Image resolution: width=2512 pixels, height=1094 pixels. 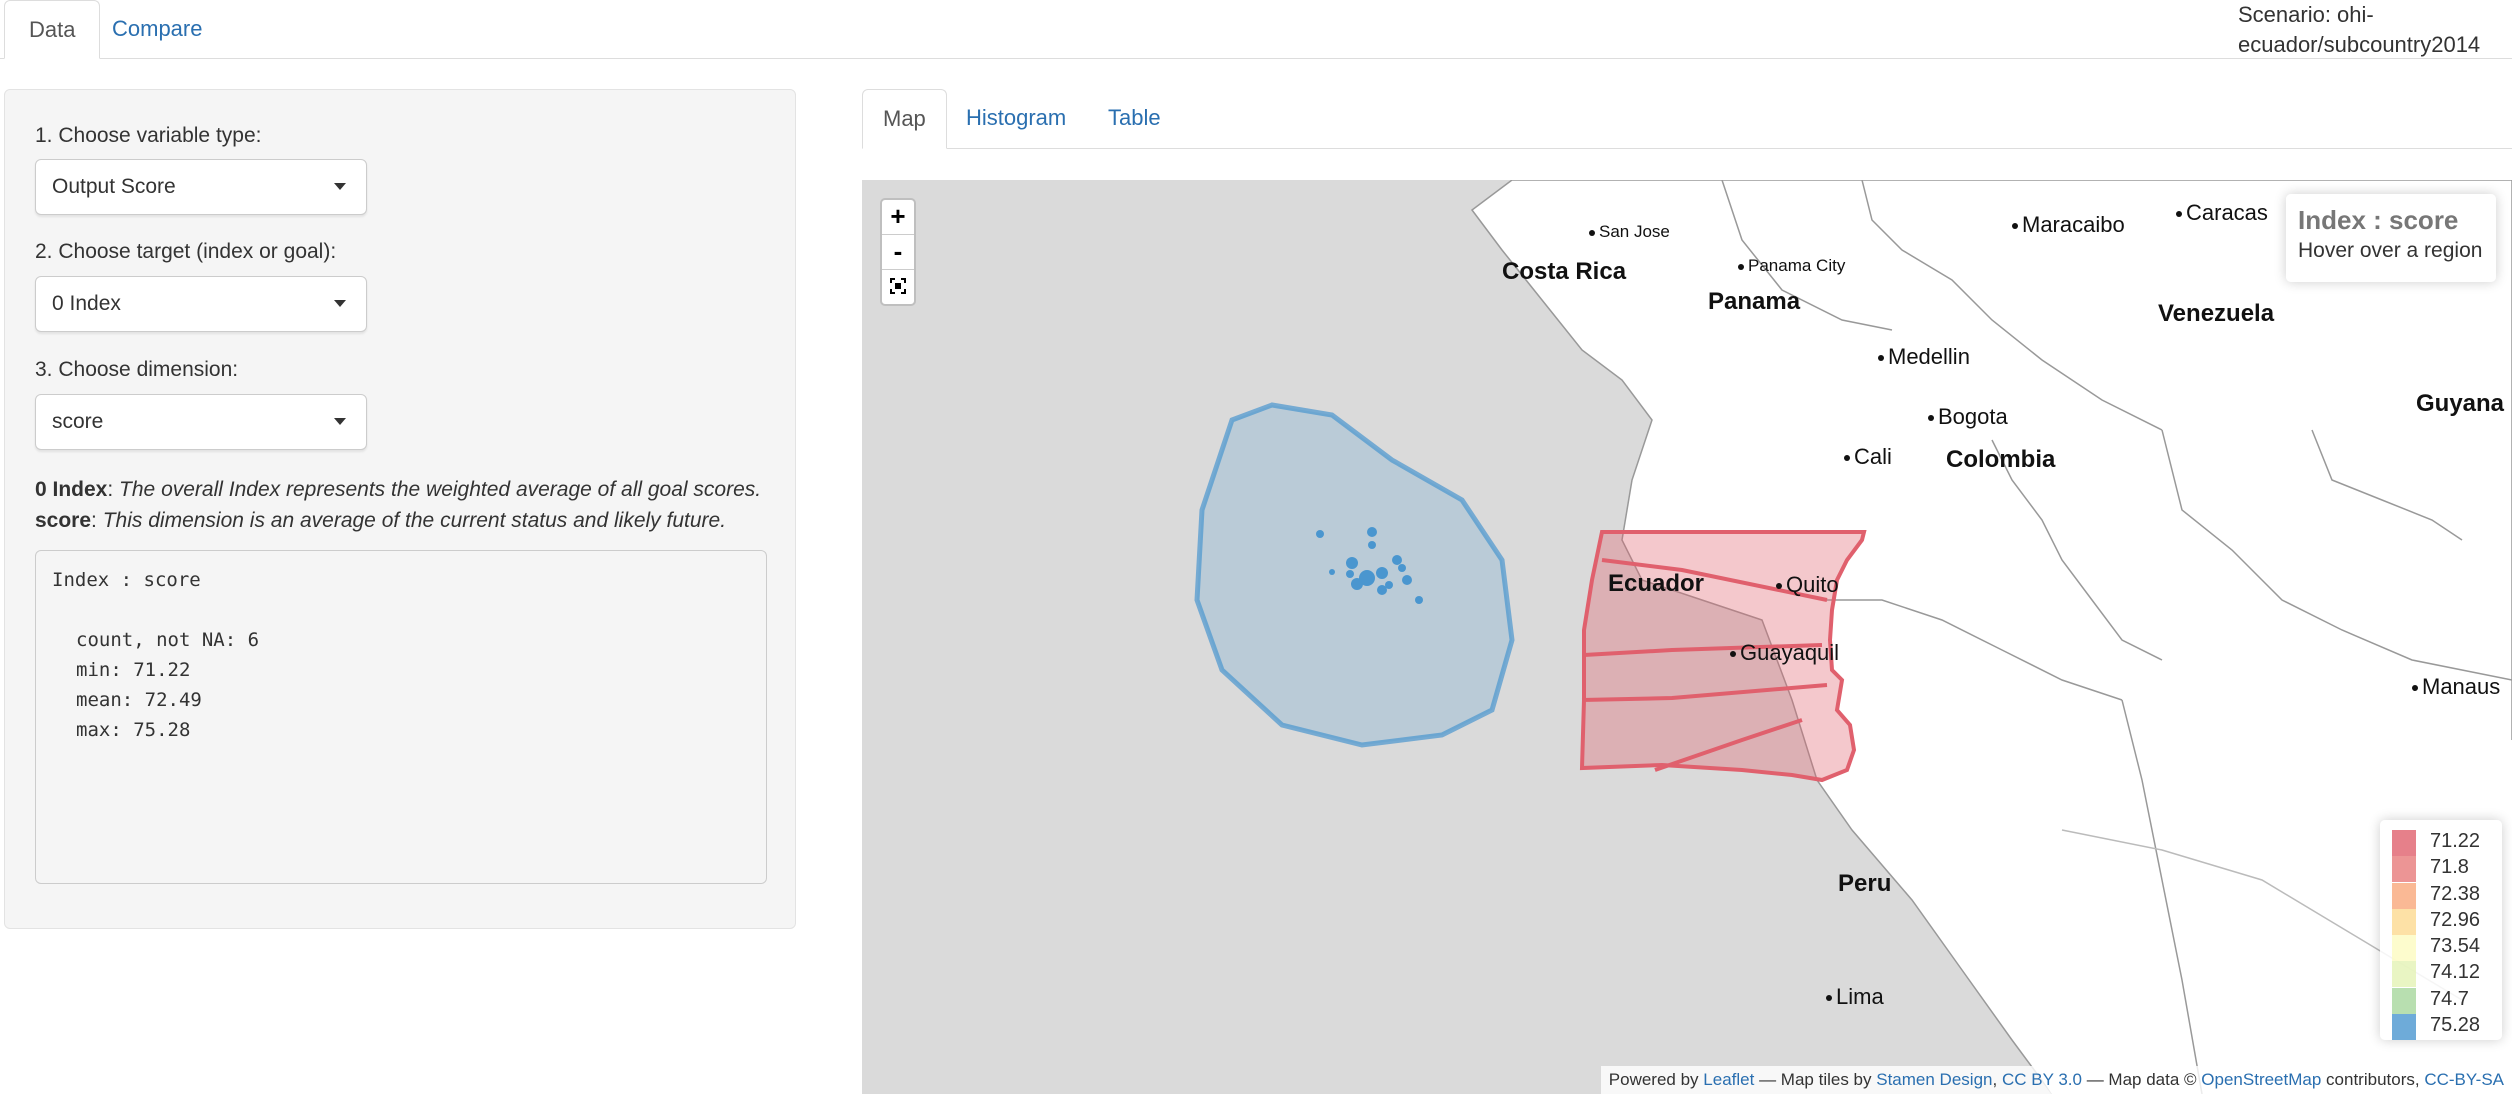 What do you see at coordinates (1656, 583) in the screenshot?
I see `label-ecuador: Ecuador` at bounding box center [1656, 583].